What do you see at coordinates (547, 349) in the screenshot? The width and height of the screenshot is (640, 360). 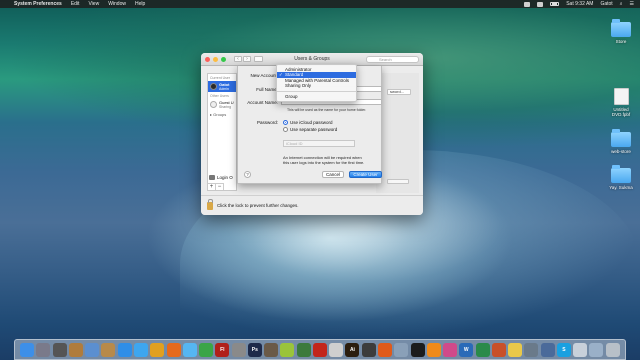 I see `network-icon` at bounding box center [547, 349].